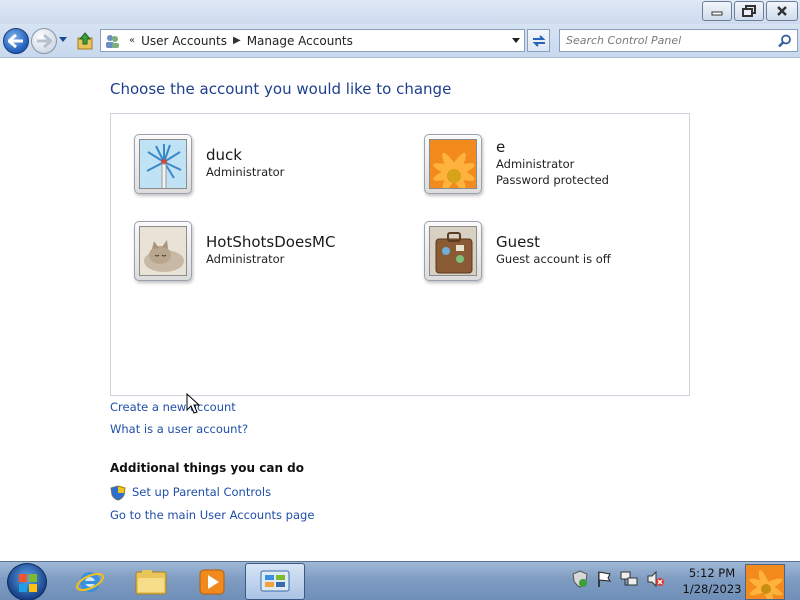  Describe the element at coordinates (516, 40) in the screenshot. I see `address-dropdown-icon` at that location.